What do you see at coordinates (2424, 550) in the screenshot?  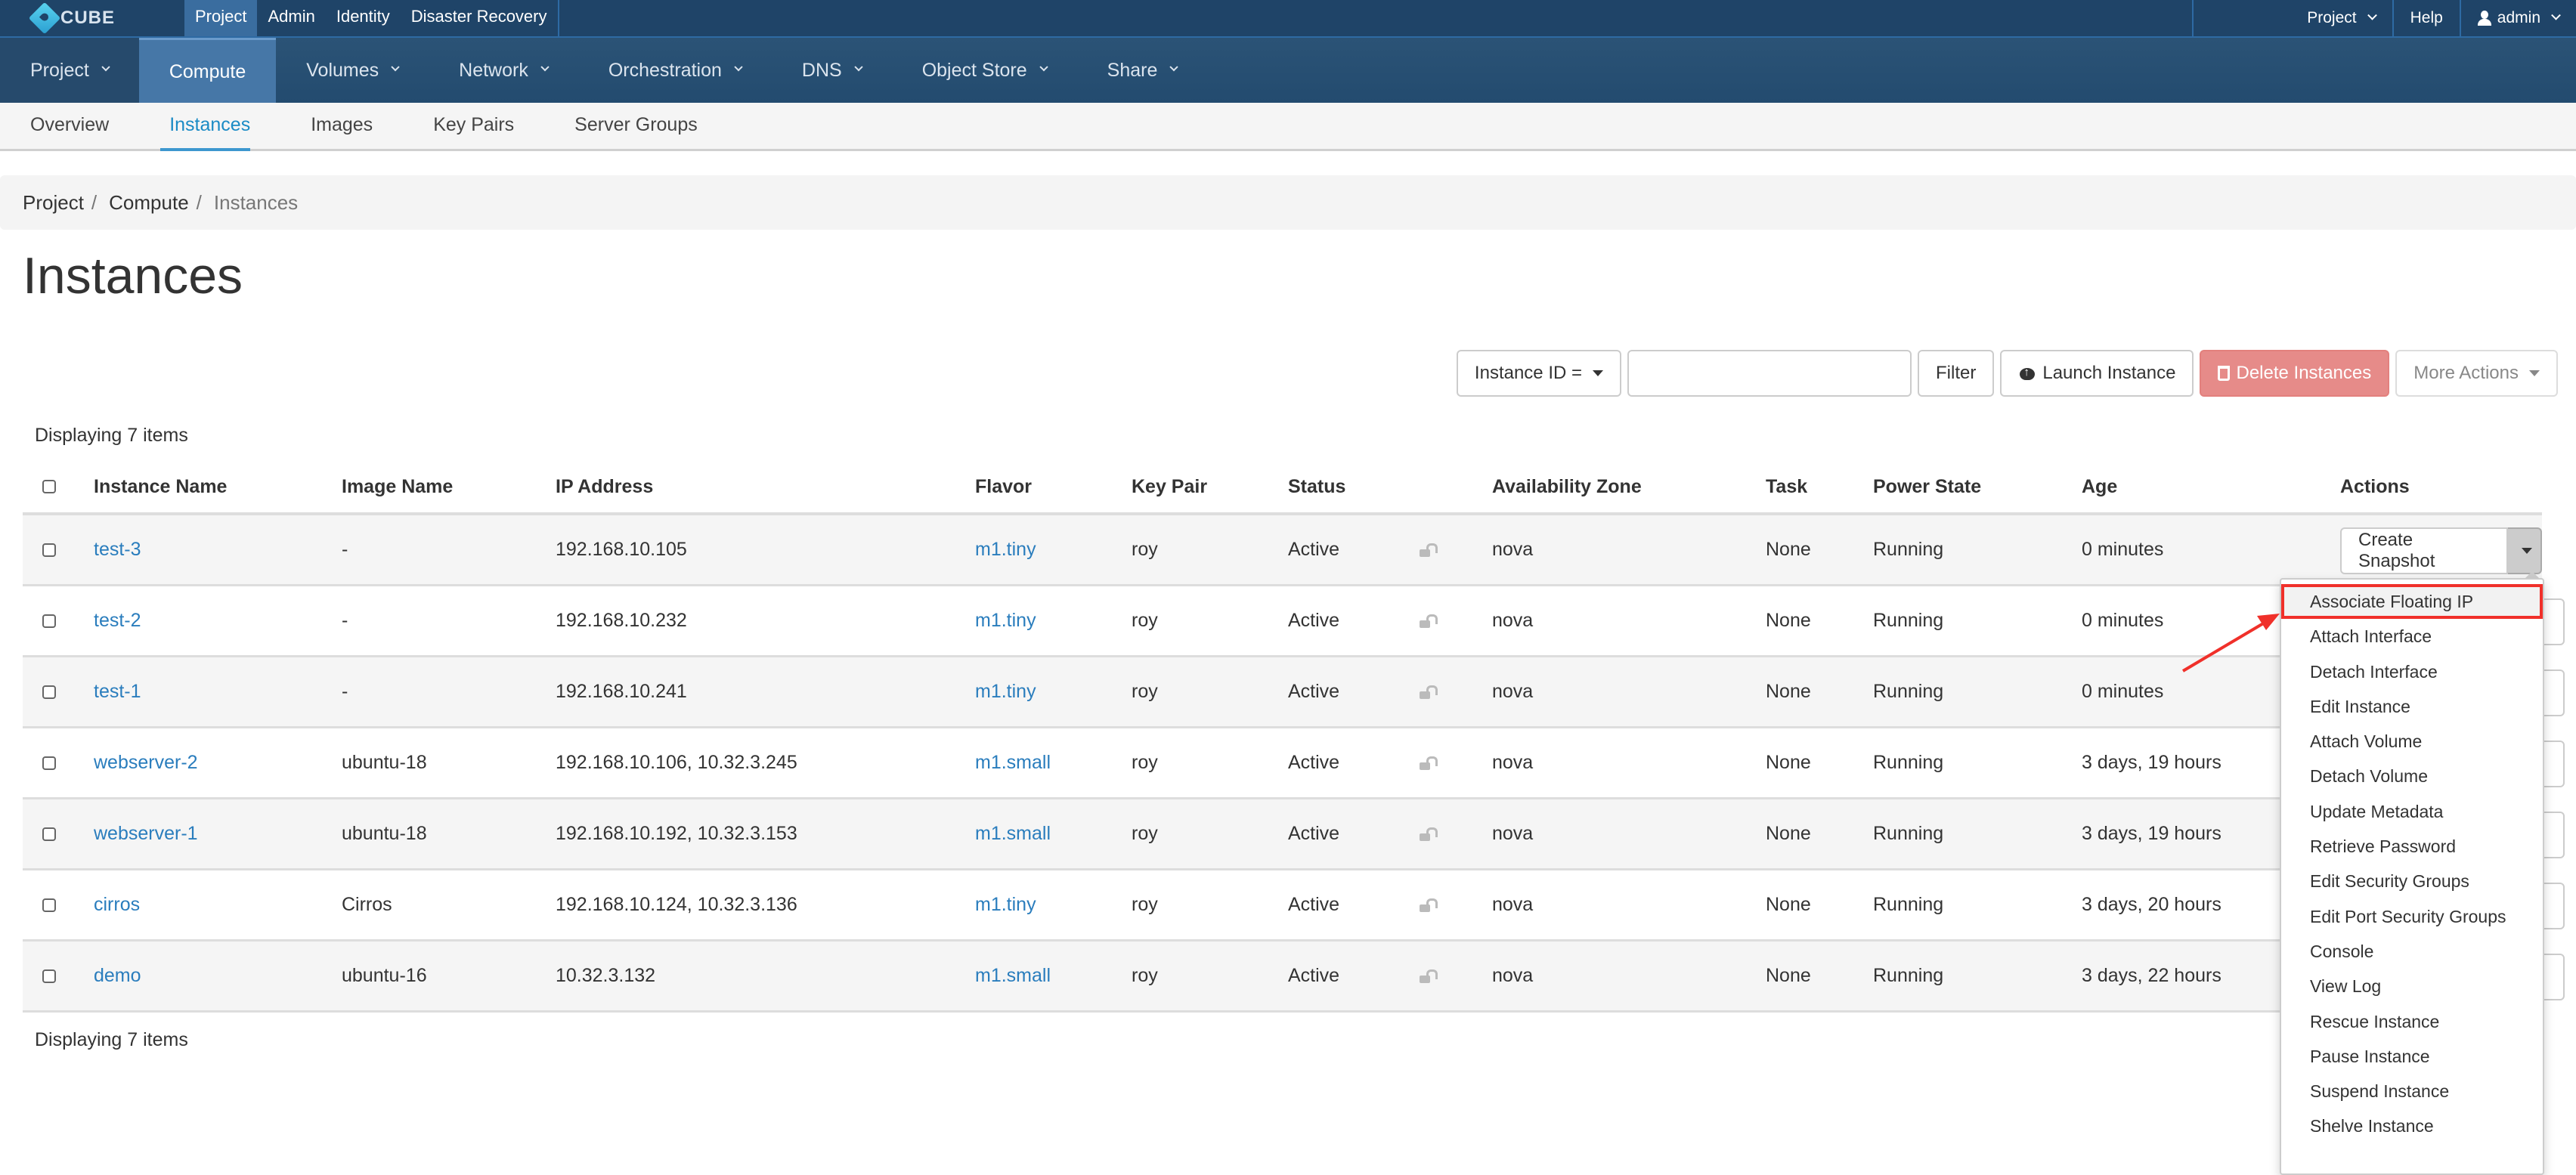 I see `create-snapshot-button: Create Snapshot` at bounding box center [2424, 550].